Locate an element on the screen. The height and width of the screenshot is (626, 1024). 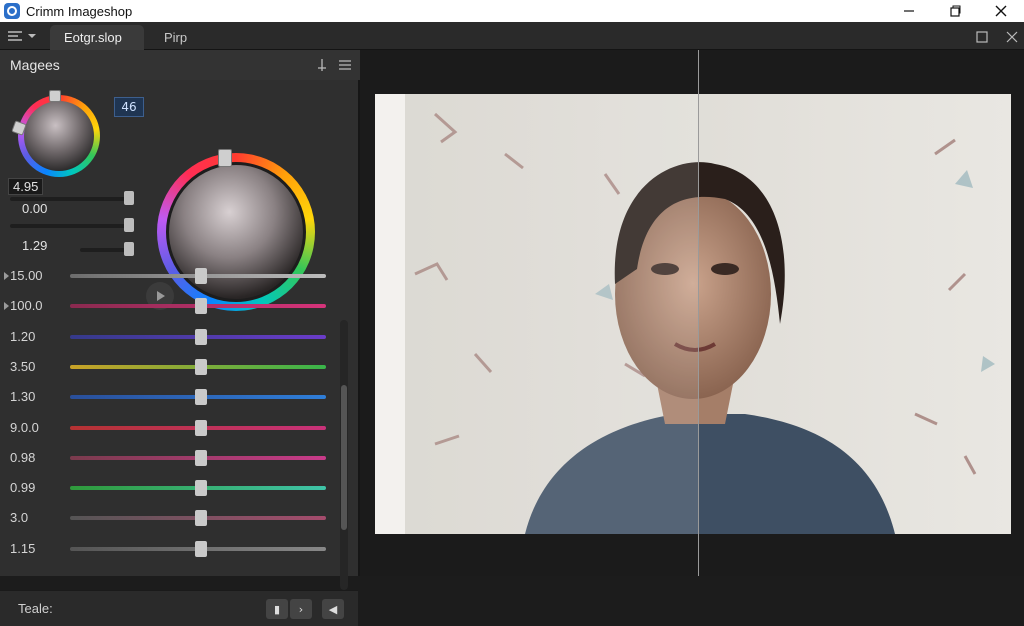
panel-scrollbar is located at coordinates (344, 455).